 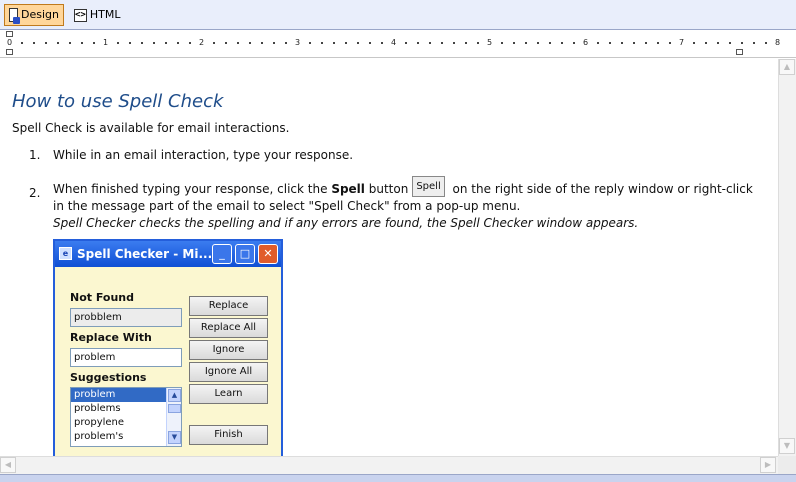 I want to click on spell-button-image: Spell, so click(x=428, y=186).